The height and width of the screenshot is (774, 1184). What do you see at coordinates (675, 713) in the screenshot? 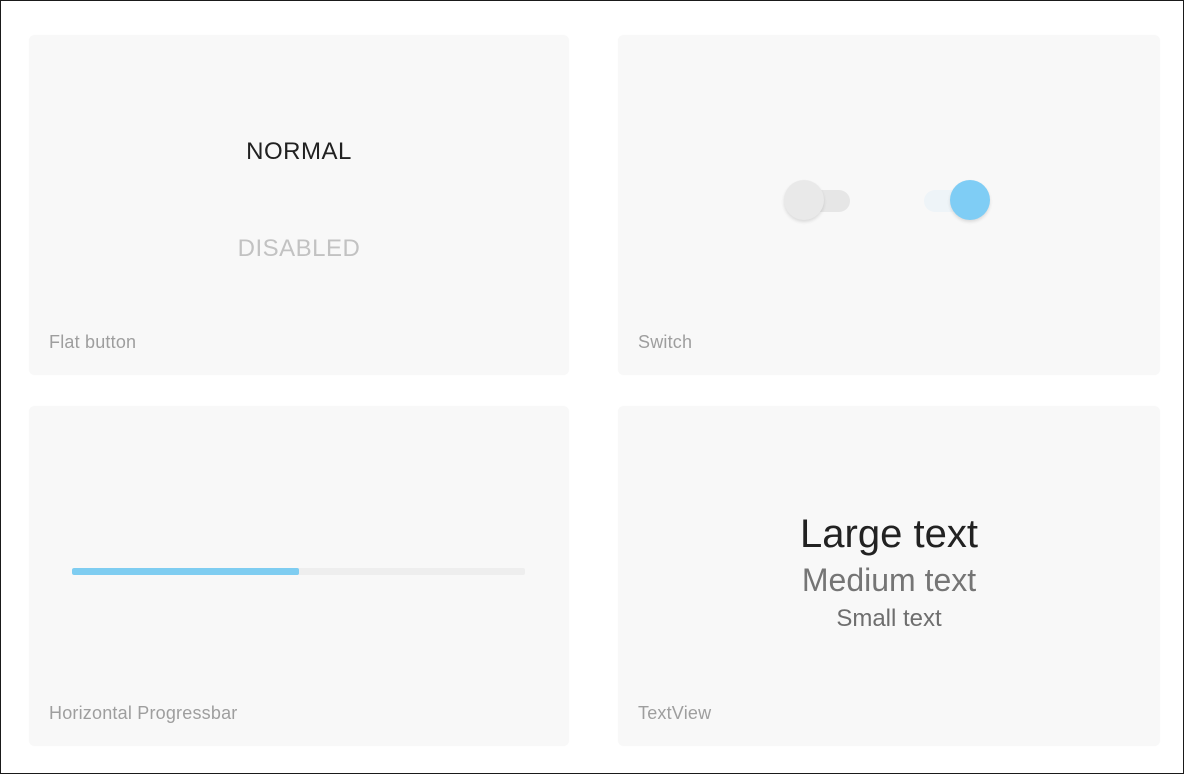
I see `textview-caption: TextView` at bounding box center [675, 713].